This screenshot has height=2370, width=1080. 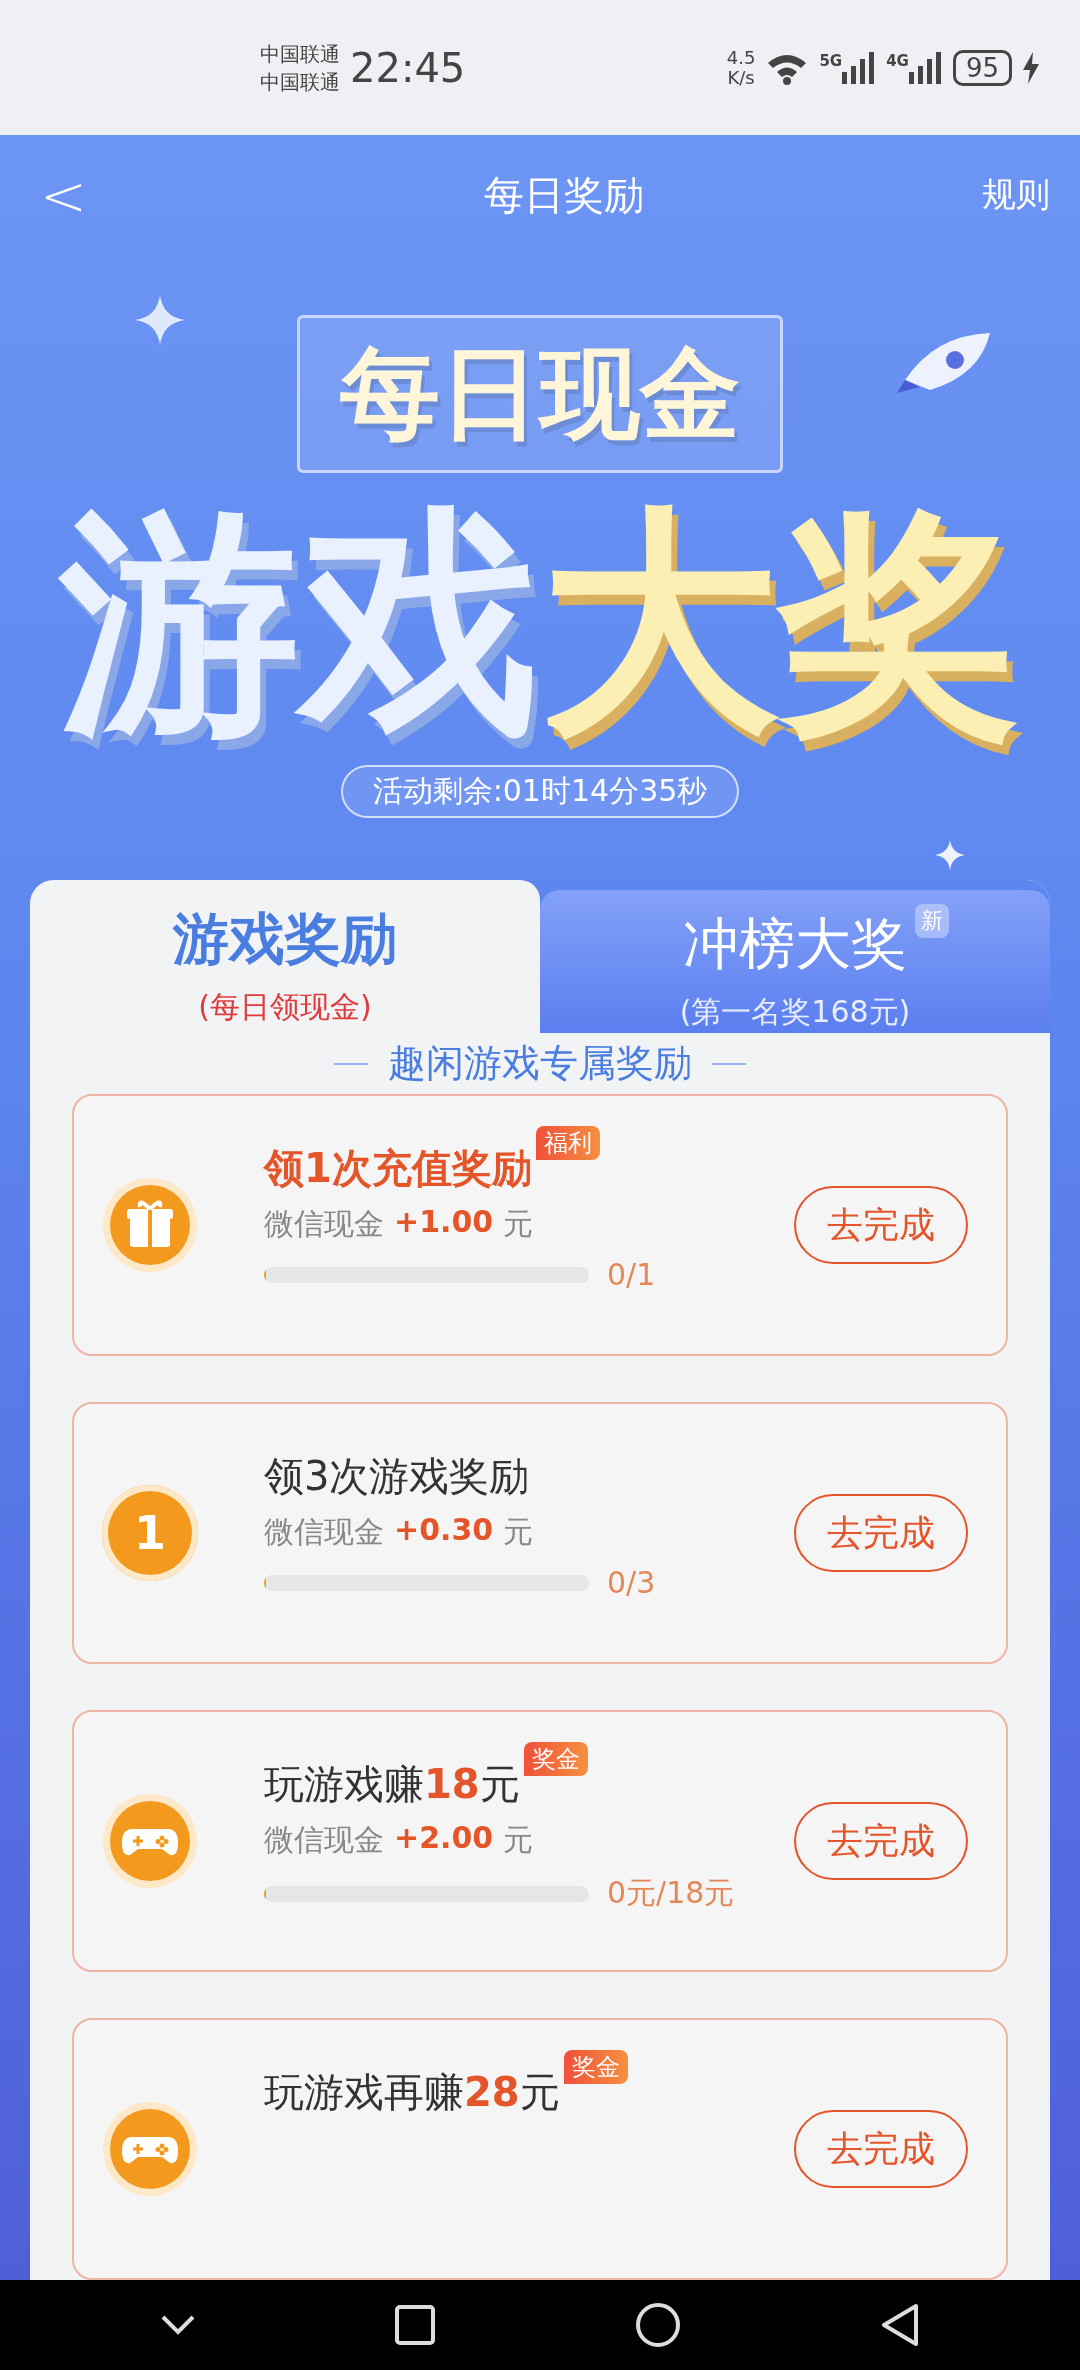 What do you see at coordinates (780, 623) in the screenshot?
I see `banner-title-accent: 大奖` at bounding box center [780, 623].